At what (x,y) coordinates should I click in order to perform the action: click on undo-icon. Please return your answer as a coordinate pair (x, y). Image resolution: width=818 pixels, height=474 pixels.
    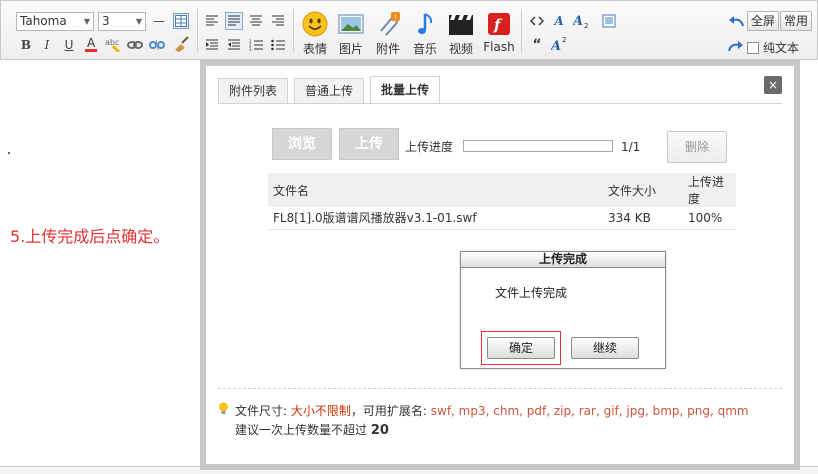
    Looking at the image, I should click on (736, 21).